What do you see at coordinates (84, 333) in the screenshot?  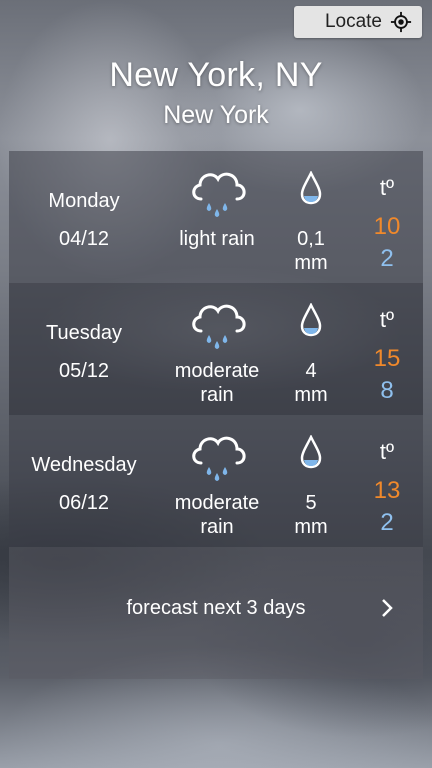 I see `day-name: Tuesday` at bounding box center [84, 333].